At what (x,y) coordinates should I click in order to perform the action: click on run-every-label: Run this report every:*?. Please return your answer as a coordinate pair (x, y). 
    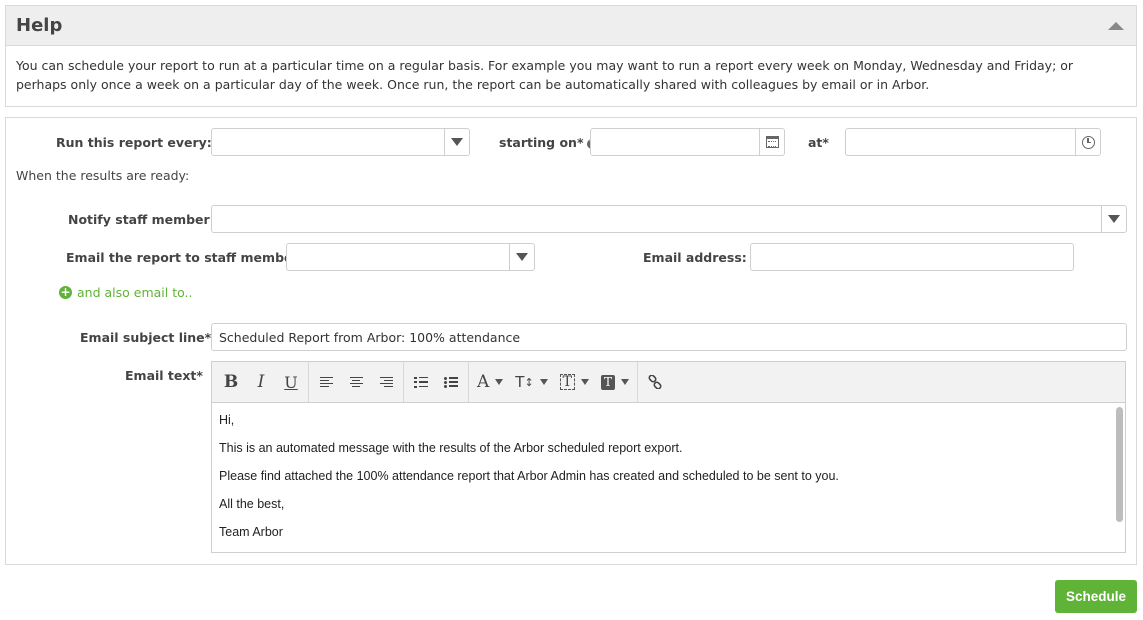
    Looking at the image, I should click on (144, 142).